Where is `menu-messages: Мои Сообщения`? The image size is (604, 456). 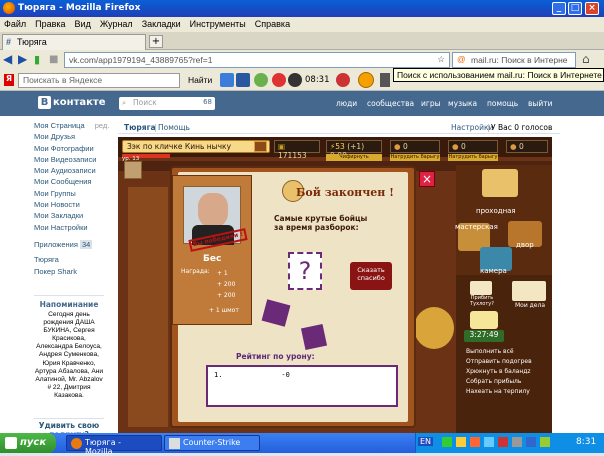 menu-messages: Мои Сообщения is located at coordinates (69, 182).